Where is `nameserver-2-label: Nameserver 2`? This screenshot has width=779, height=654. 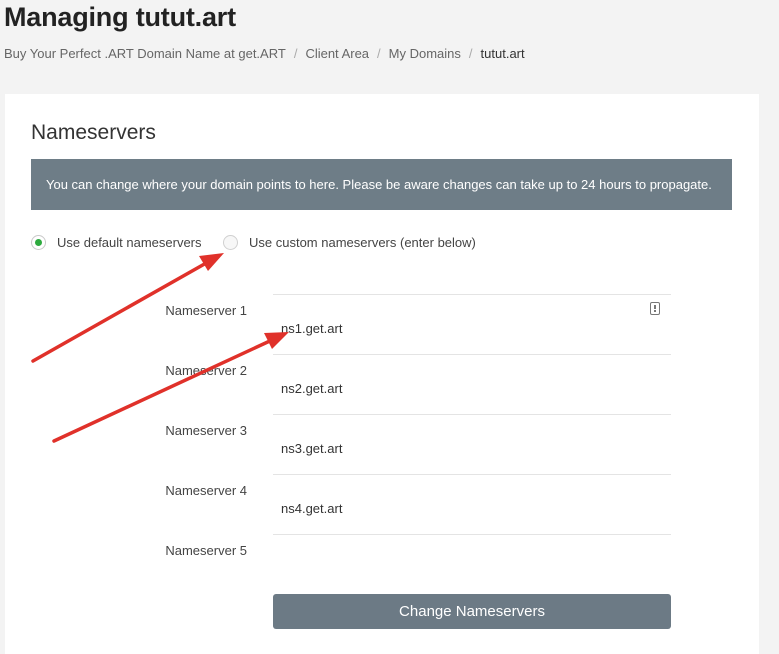 nameserver-2-label: Nameserver 2 is located at coordinates (206, 370).